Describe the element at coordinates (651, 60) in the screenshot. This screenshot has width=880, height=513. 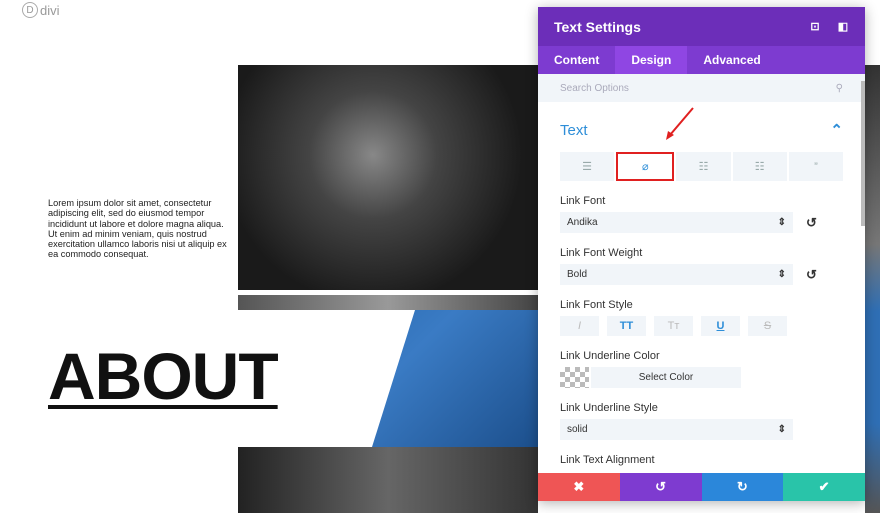
I see `tab-design: Design` at that location.